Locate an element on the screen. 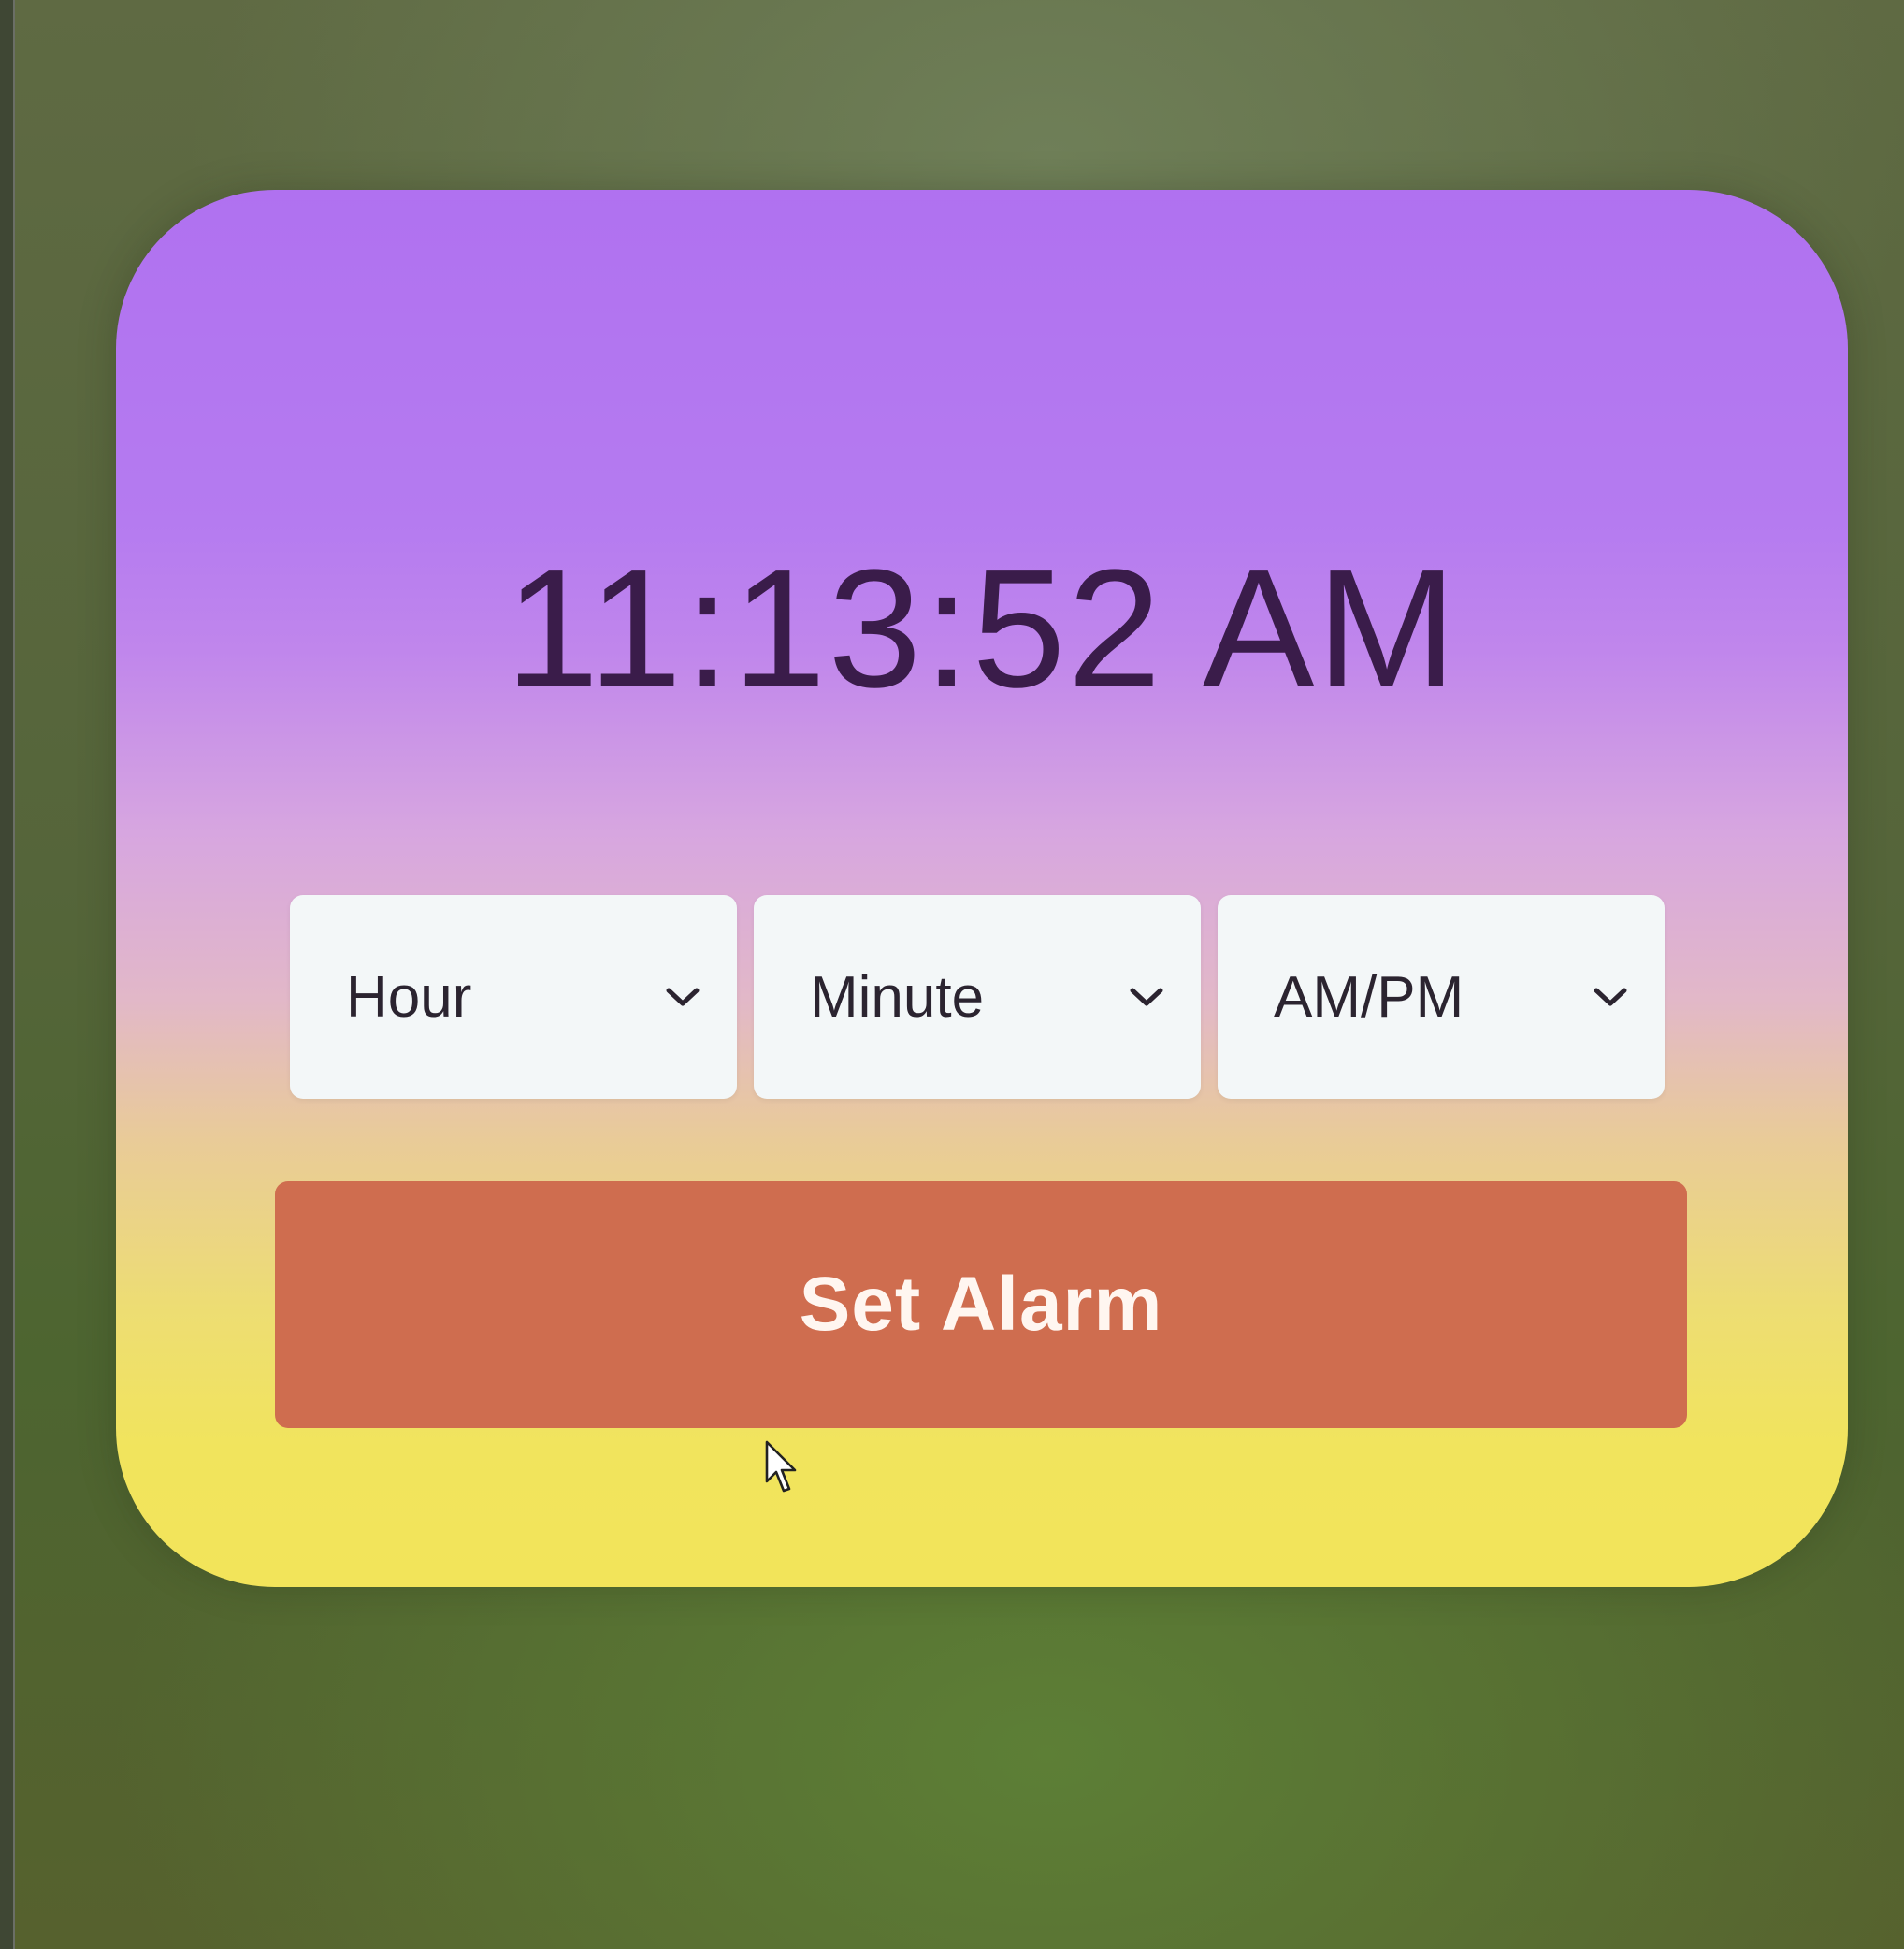 The width and height of the screenshot is (1904, 1949). alarm-time-selectors: Hour Minute AM/PM is located at coordinates (977, 997).